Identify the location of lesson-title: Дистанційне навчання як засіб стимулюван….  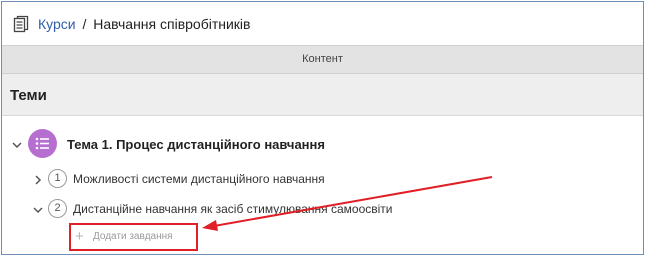
(233, 209).